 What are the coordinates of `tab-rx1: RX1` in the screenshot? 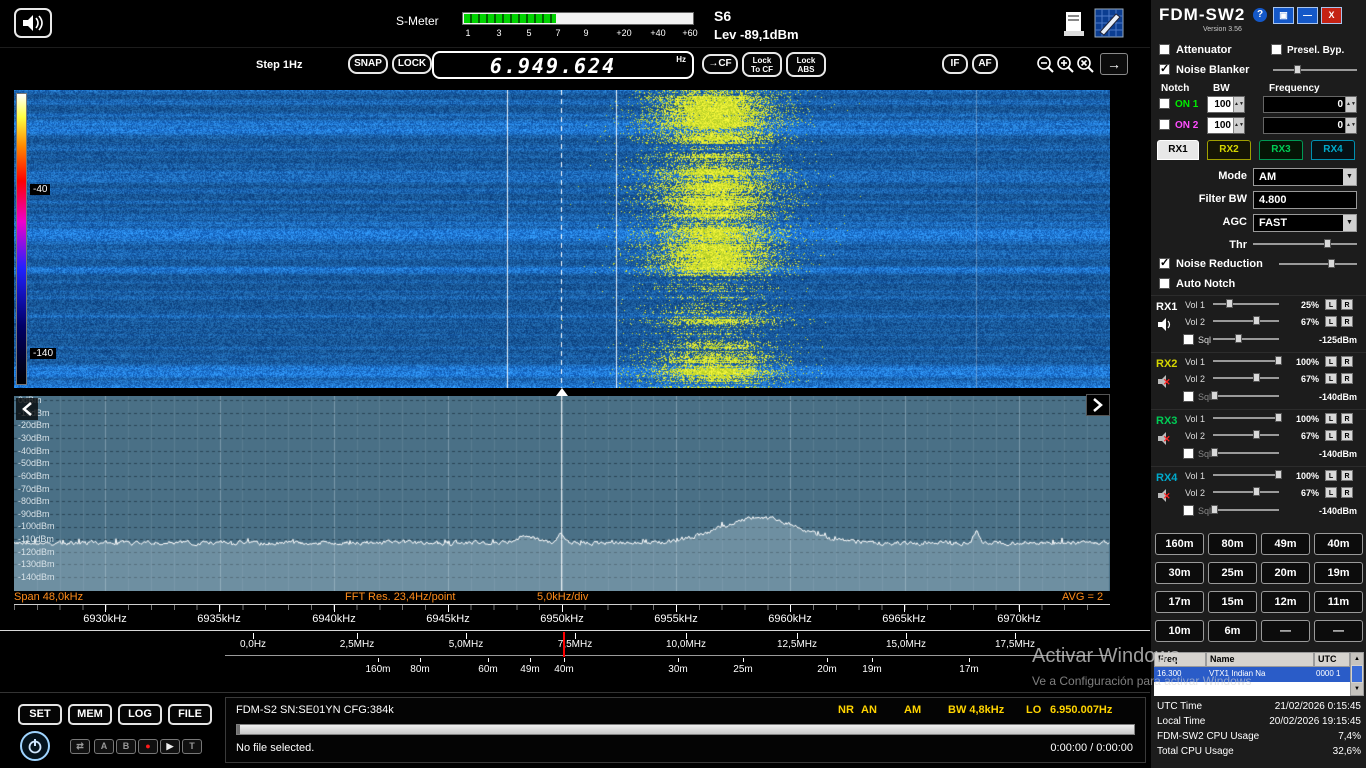 It's located at (1178, 150).